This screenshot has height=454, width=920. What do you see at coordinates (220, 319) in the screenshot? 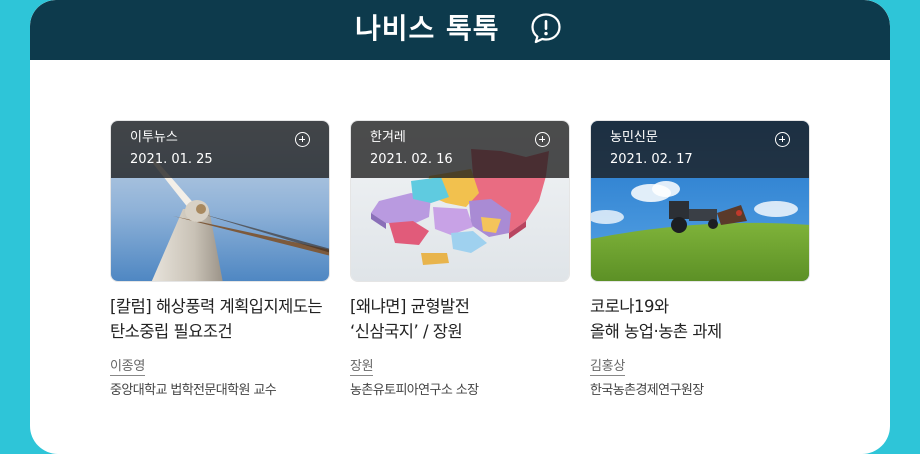
I see `card-headline: [칼럼] 해상풍력 계획입지제도는 탄소중립 필요조건` at bounding box center [220, 319].